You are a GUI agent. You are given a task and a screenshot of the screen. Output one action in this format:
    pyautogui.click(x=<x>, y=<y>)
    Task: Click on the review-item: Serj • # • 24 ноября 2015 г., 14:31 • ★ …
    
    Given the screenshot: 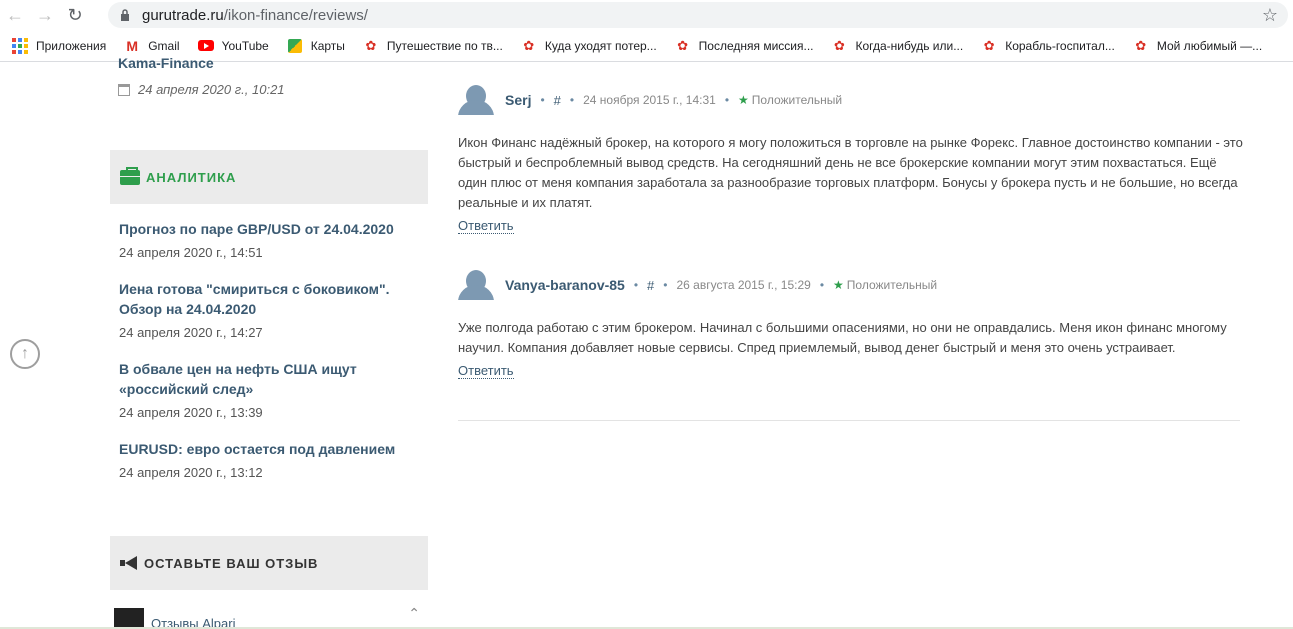 What is the action you would take?
    pyautogui.click(x=850, y=160)
    